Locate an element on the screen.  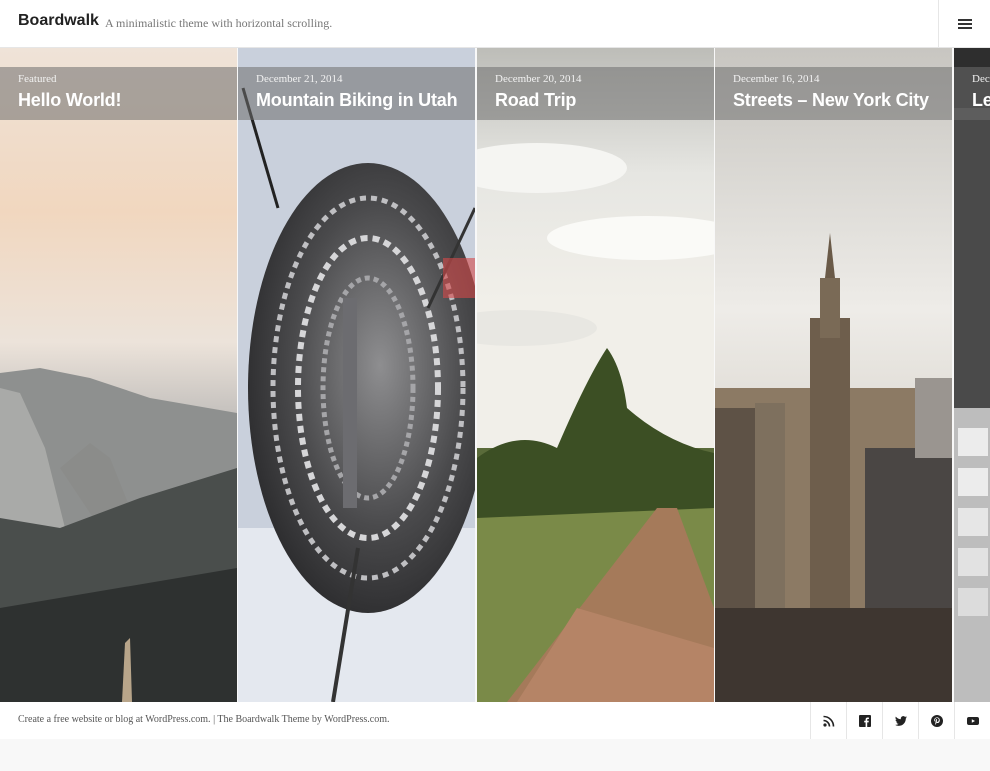
post-title-link: Streets – New York City is located at coordinates (831, 100).